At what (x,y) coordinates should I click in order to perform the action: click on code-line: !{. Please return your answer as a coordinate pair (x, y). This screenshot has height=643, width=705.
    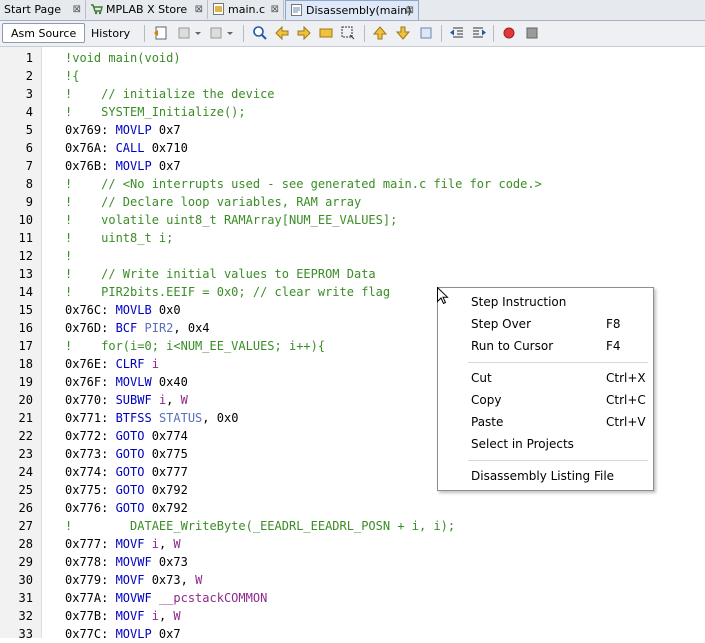
    Looking at the image, I should click on (72, 76).